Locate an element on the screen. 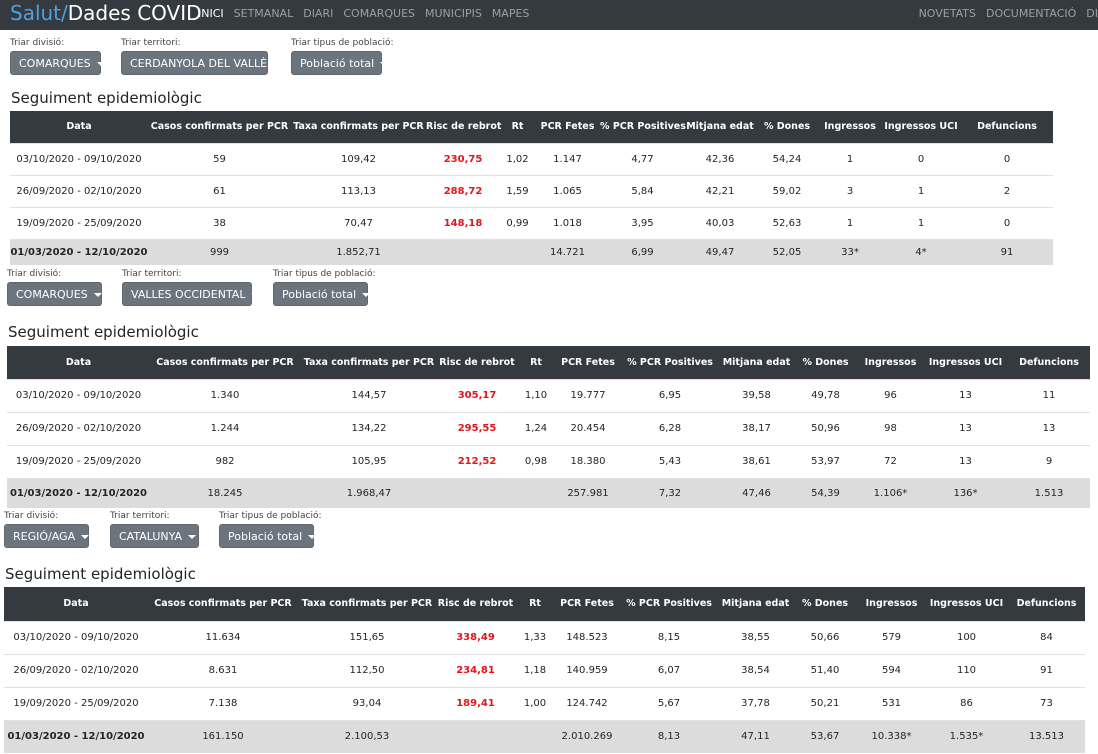 The image size is (1098, 754). table-cell: 38,61 is located at coordinates (756, 461).